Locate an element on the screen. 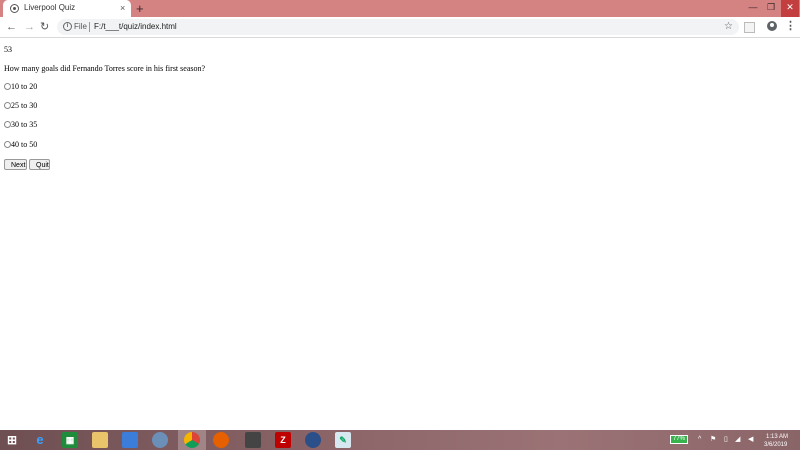  new-tab-button: + is located at coordinates (140, 8).